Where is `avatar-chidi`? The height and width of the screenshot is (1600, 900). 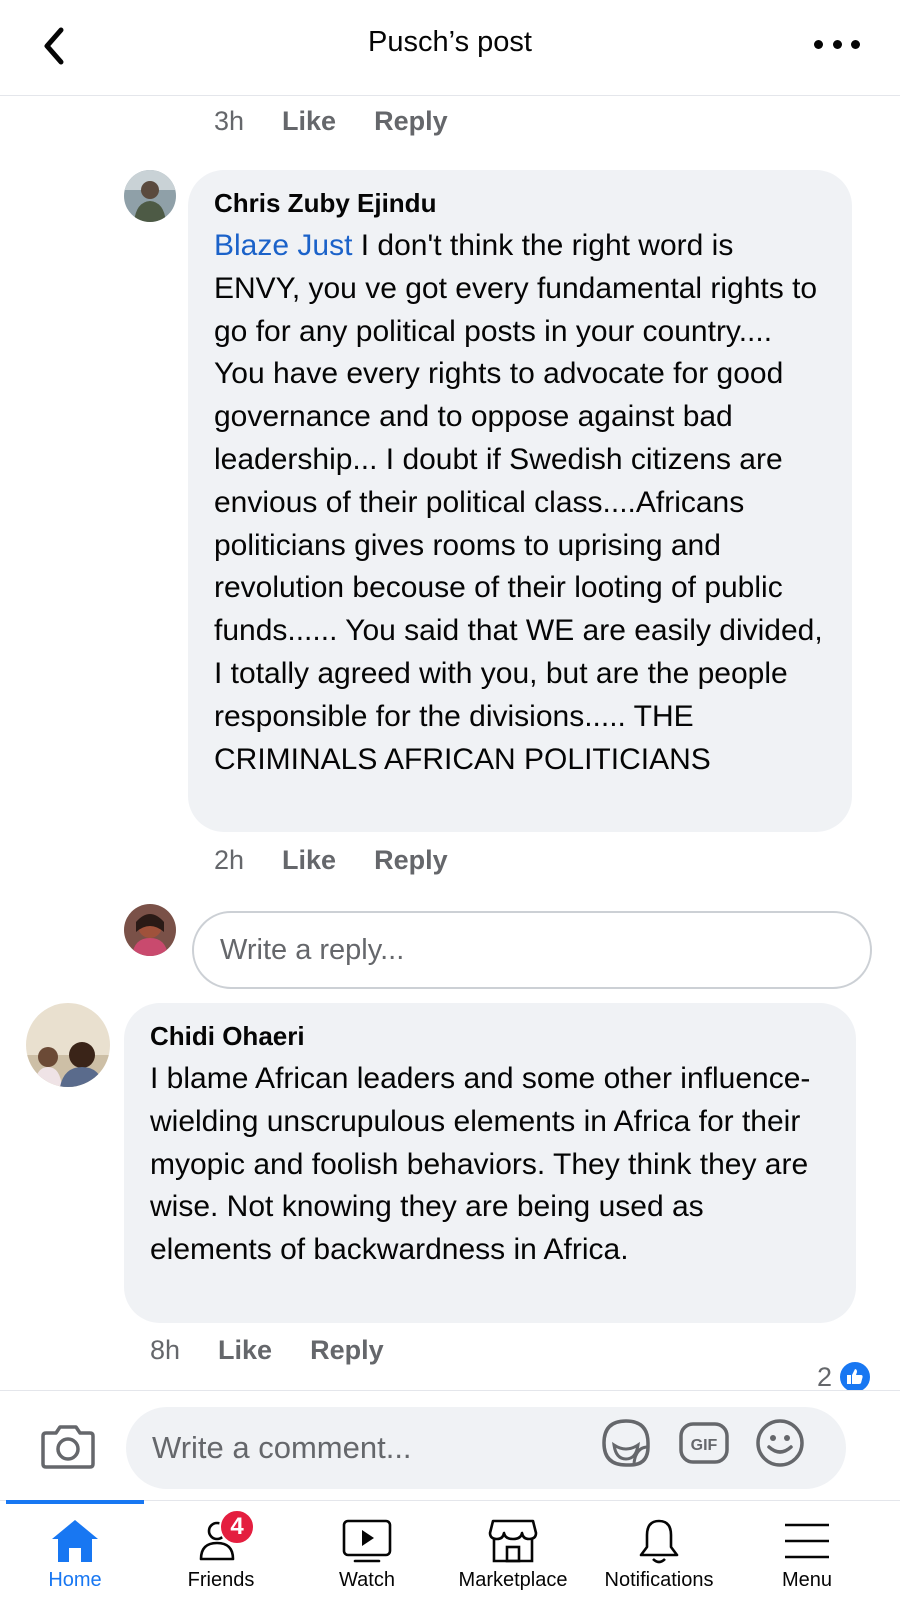 avatar-chidi is located at coordinates (68, 1045).